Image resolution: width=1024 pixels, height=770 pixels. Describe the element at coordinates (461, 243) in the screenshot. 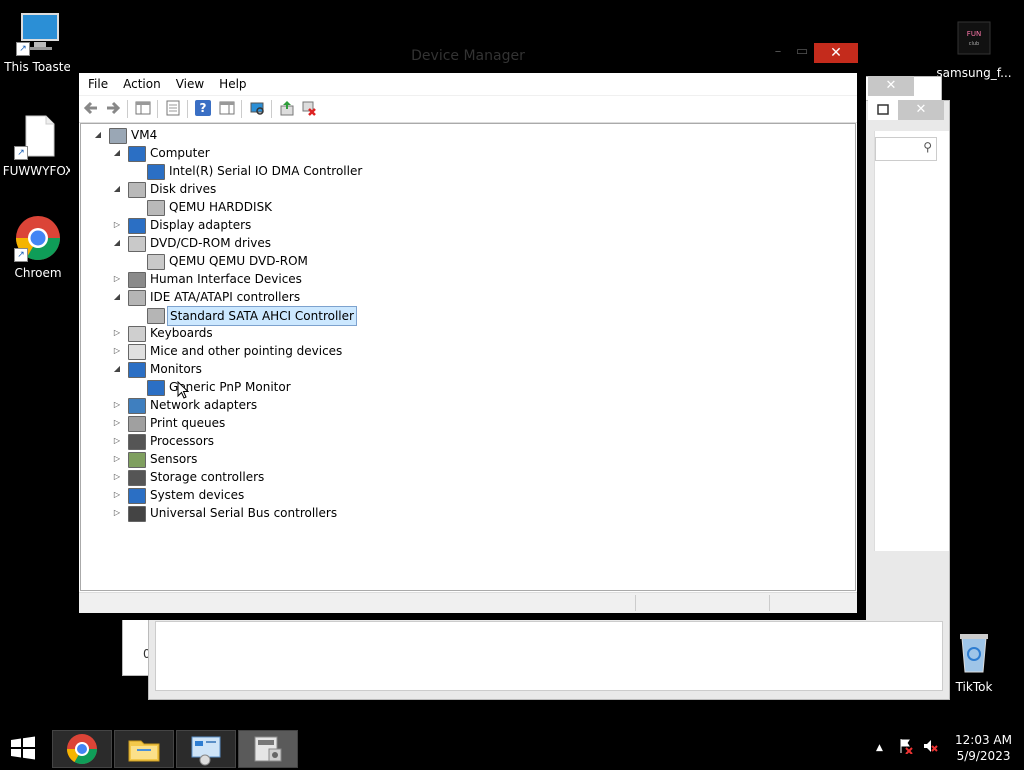

I see `tree-item-dvd-cd-rom-drives: ◢ DVD/CD-ROM drives` at that location.